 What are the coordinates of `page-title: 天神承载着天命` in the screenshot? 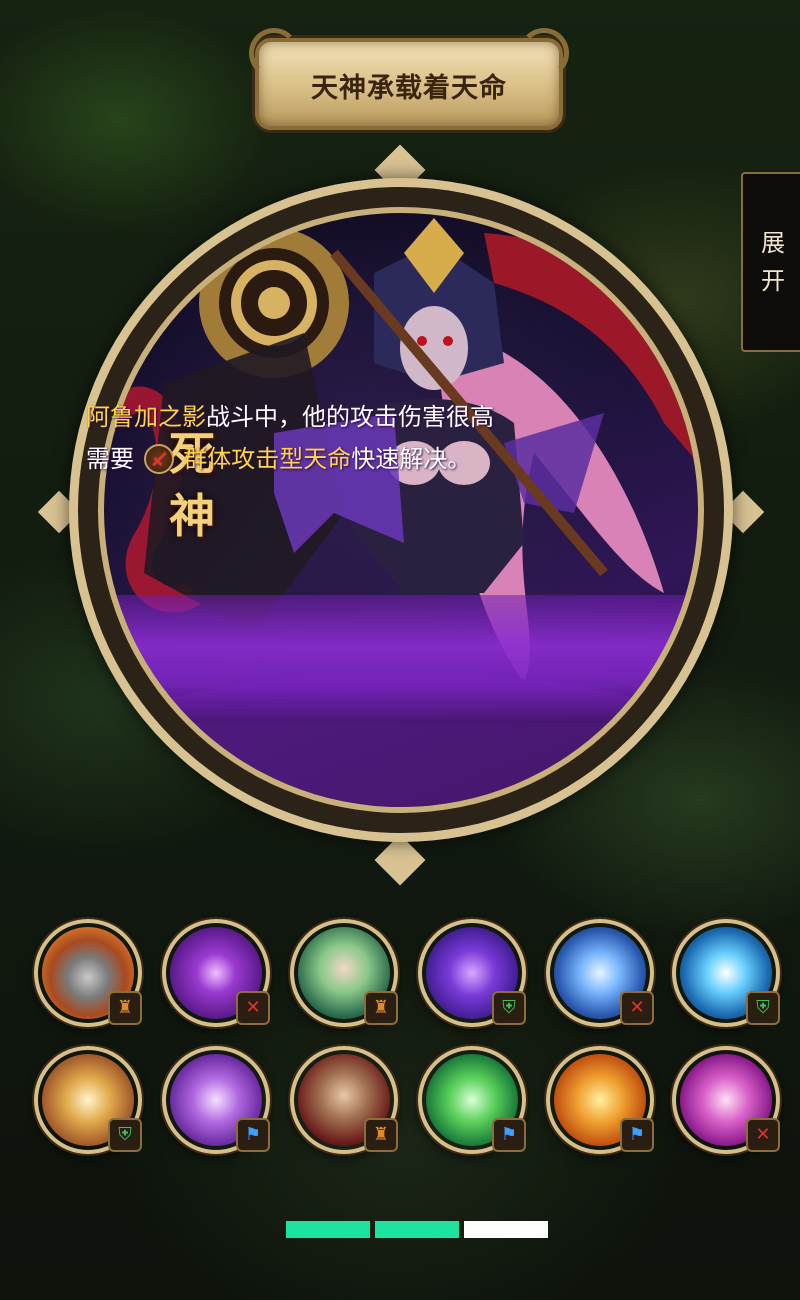 It's located at (409, 88).